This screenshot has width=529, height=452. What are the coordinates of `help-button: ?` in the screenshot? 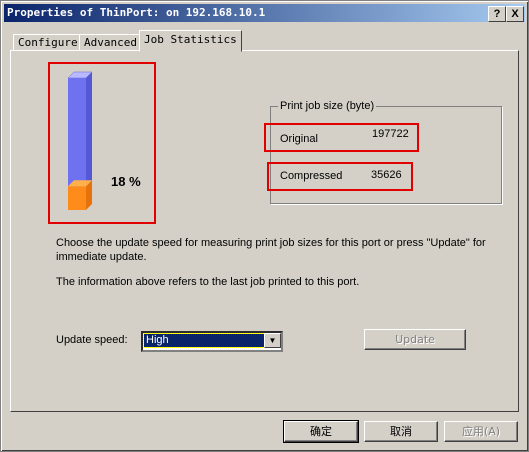 It's located at (497, 14).